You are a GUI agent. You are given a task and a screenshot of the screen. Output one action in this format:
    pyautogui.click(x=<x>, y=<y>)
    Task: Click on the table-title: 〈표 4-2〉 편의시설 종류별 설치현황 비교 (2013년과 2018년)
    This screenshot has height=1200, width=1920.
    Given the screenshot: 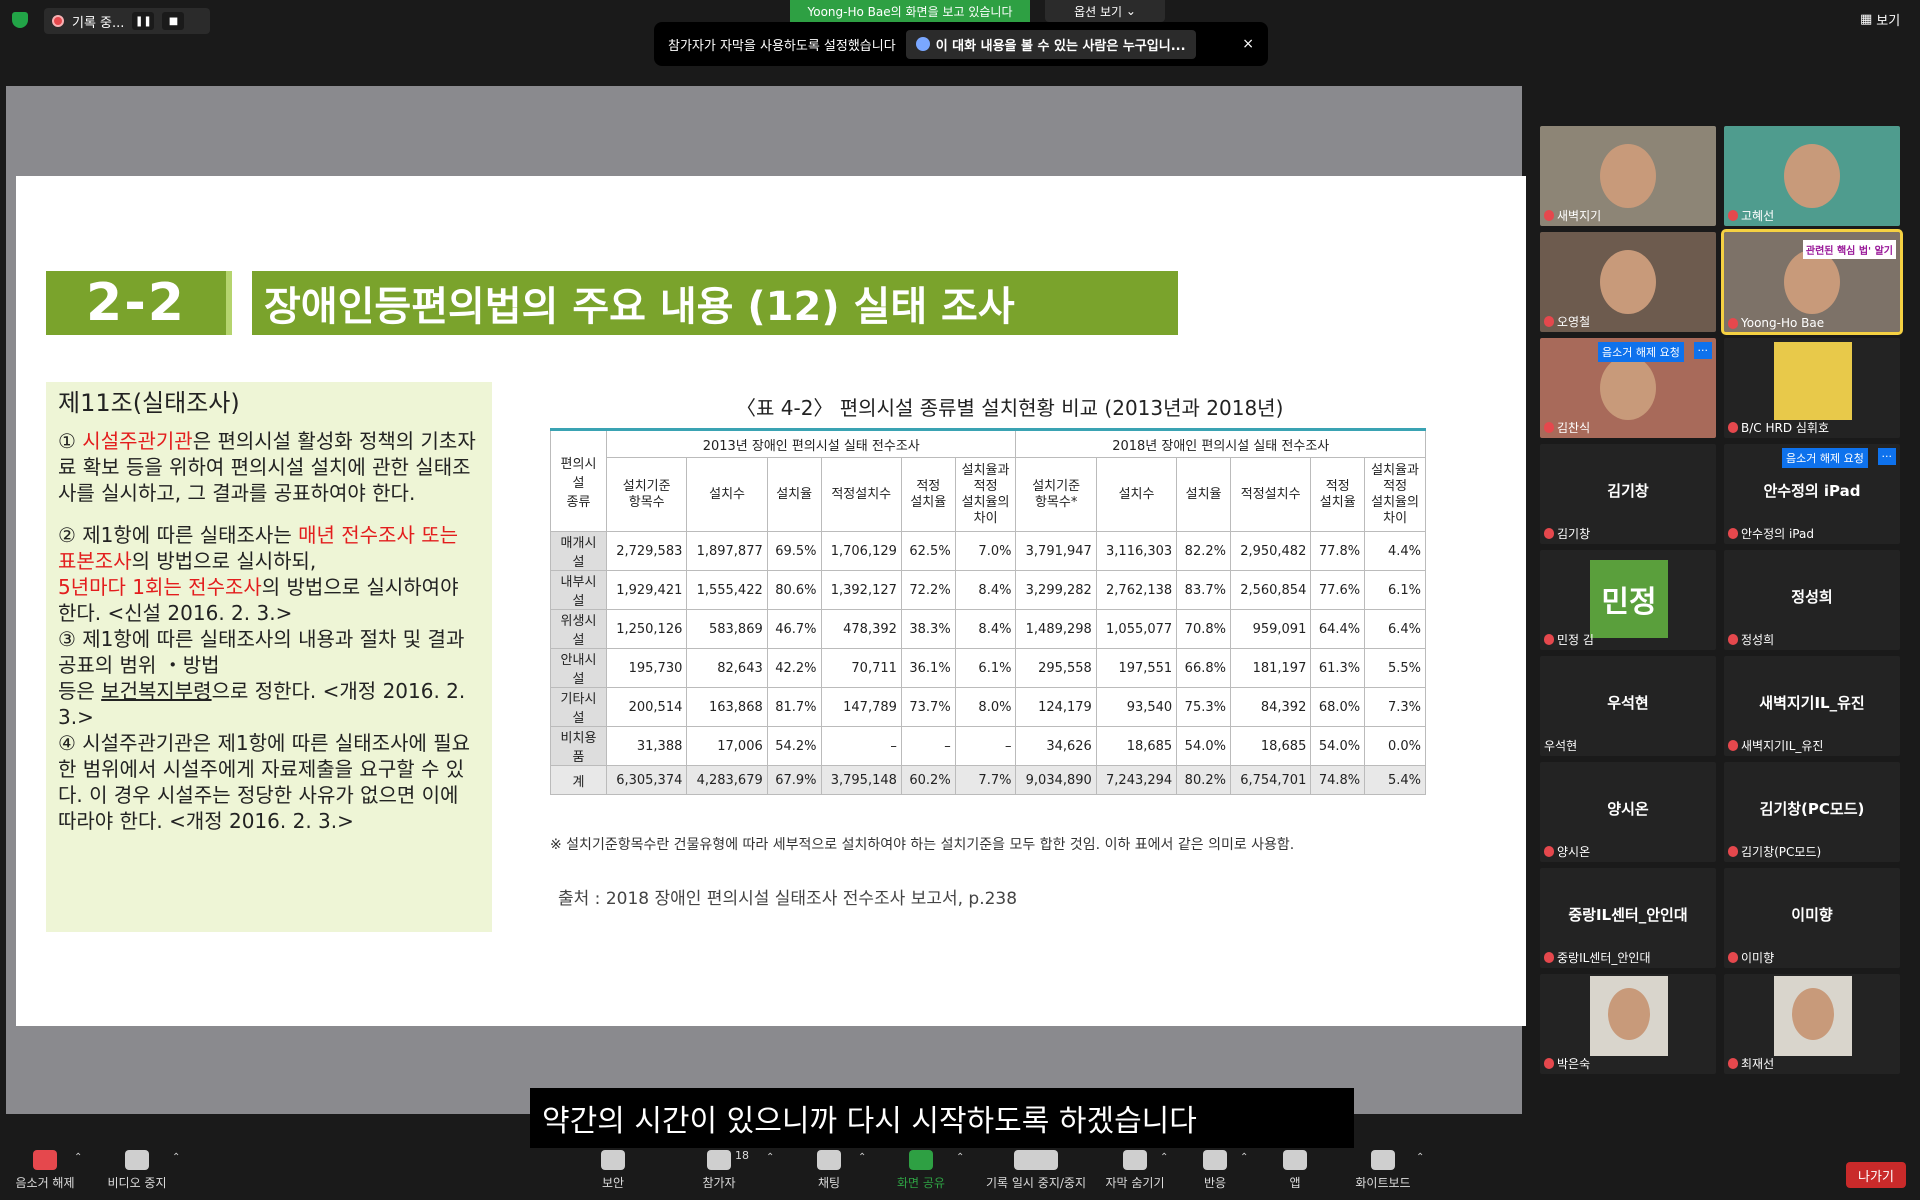 What is the action you would take?
    pyautogui.click(x=1010, y=408)
    